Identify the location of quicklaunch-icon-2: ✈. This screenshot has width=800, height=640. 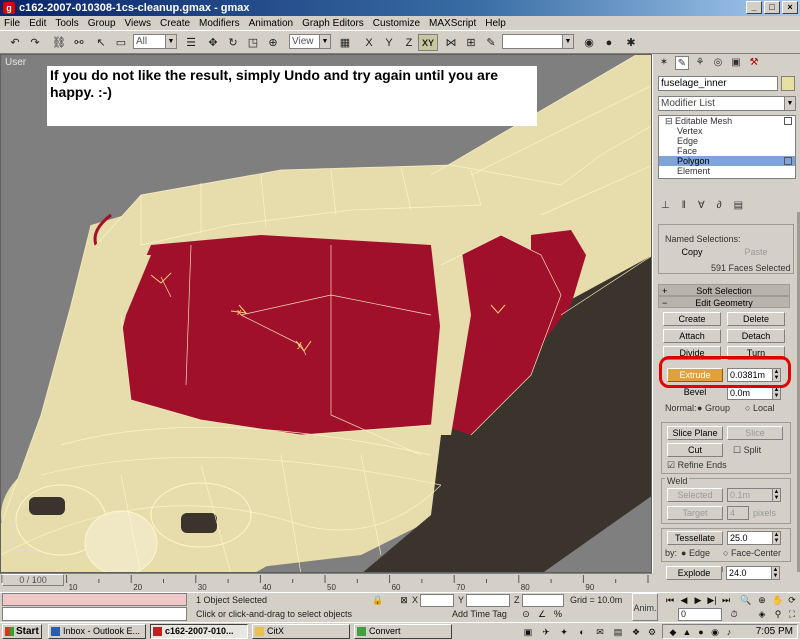
(546, 632).